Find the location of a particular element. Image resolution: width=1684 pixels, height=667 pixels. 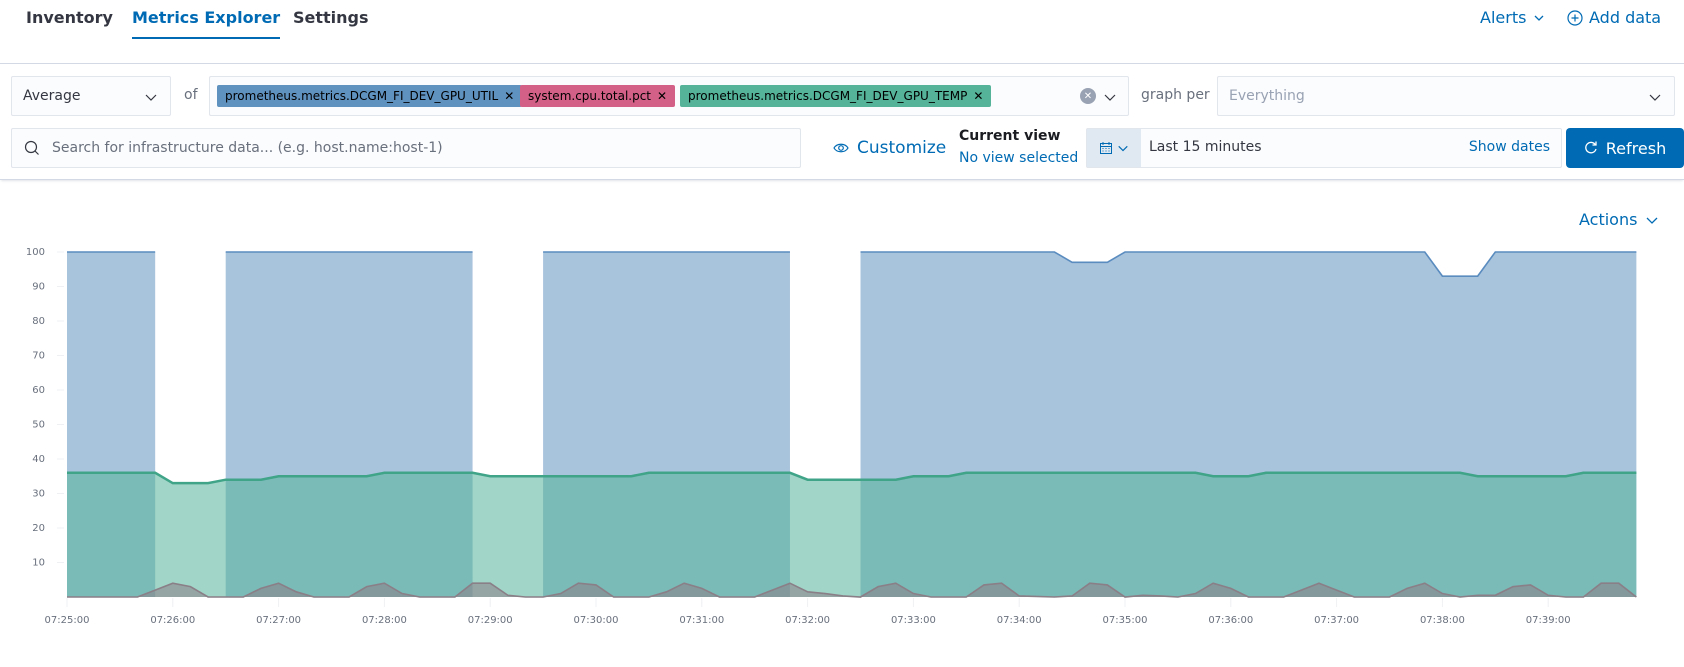

time-range-value: Last 15 minutes is located at coordinates (1205, 147).